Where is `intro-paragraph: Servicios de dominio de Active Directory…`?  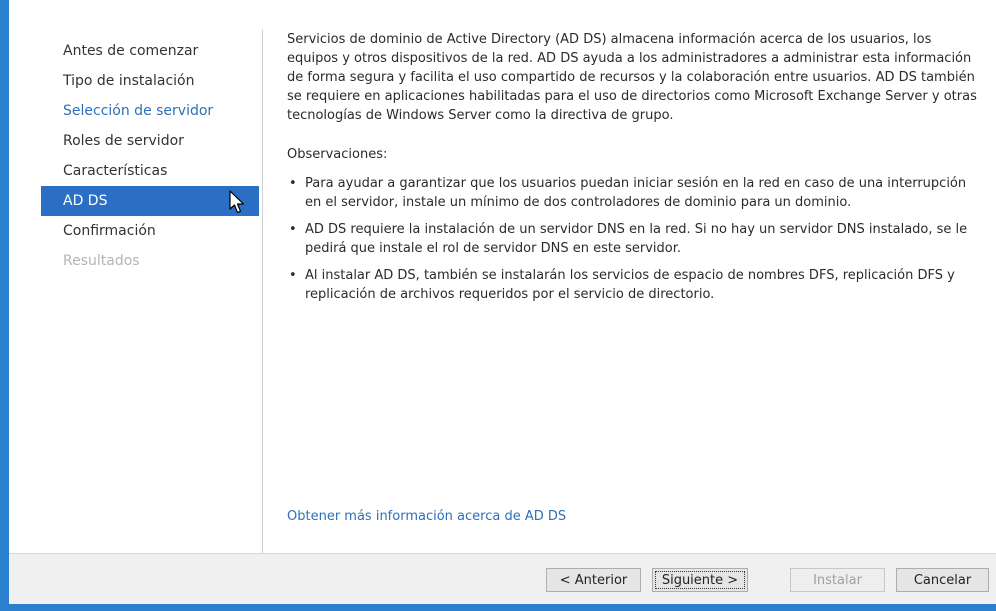
intro-paragraph: Servicios de dominio de Active Directory… is located at coordinates (632, 77).